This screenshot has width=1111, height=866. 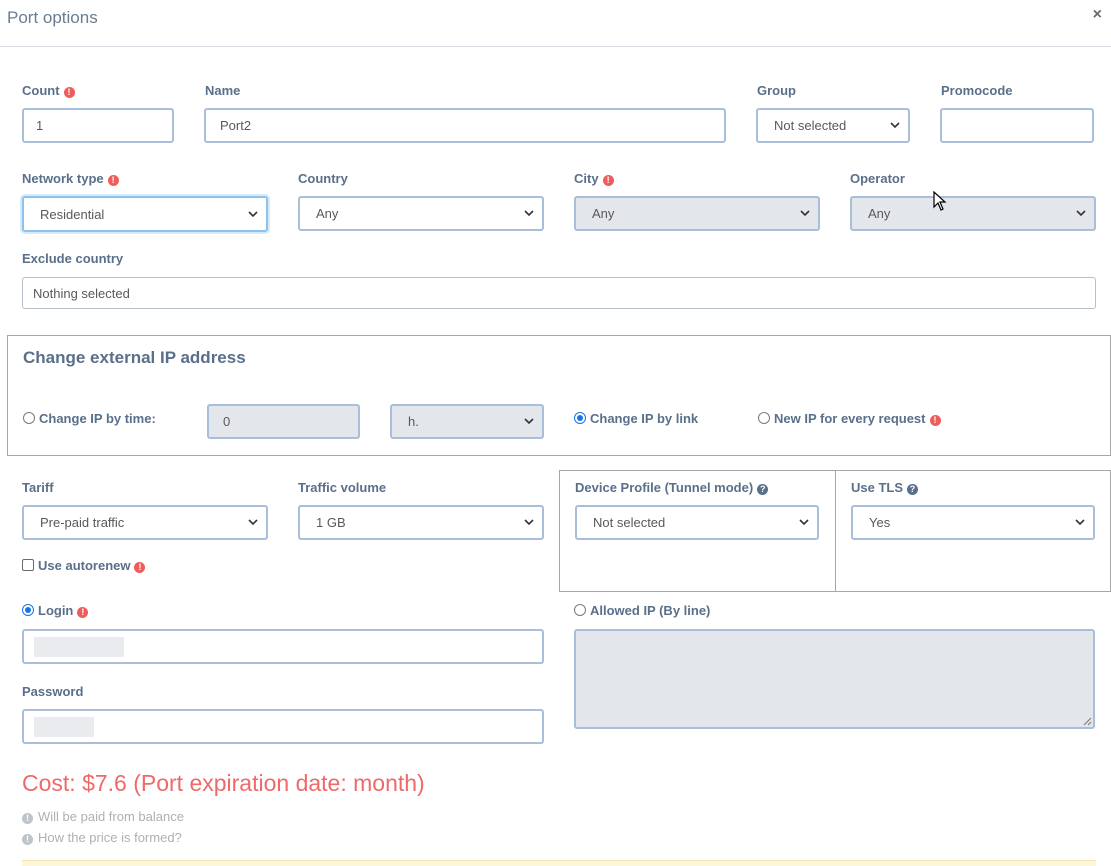 What do you see at coordinates (28, 610) in the screenshot?
I see `login-radio` at bounding box center [28, 610].